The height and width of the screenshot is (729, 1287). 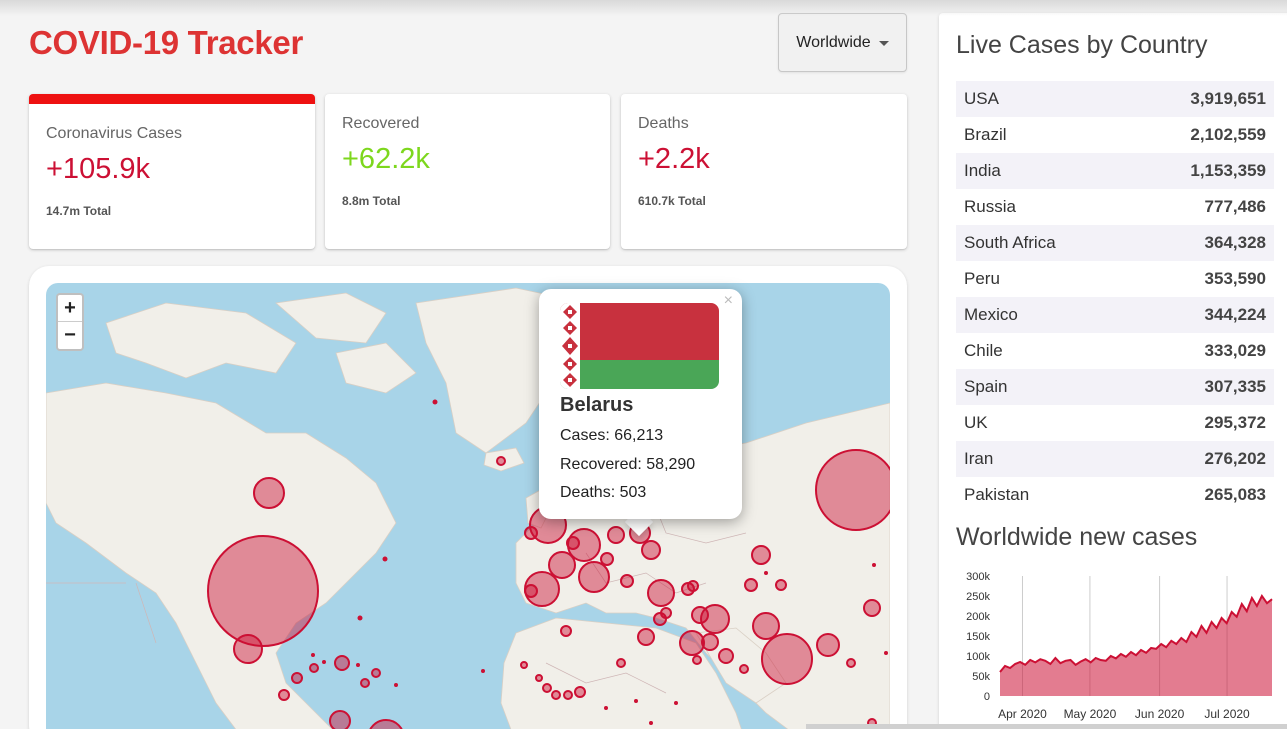 What do you see at coordinates (672, 201) in the screenshot?
I see `stat-total: 610.7k Total` at bounding box center [672, 201].